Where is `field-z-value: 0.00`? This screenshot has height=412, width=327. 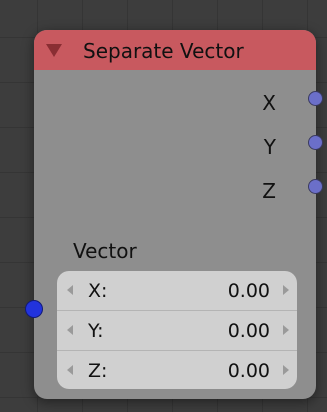 field-z-value: 0.00 is located at coordinates (249, 371).